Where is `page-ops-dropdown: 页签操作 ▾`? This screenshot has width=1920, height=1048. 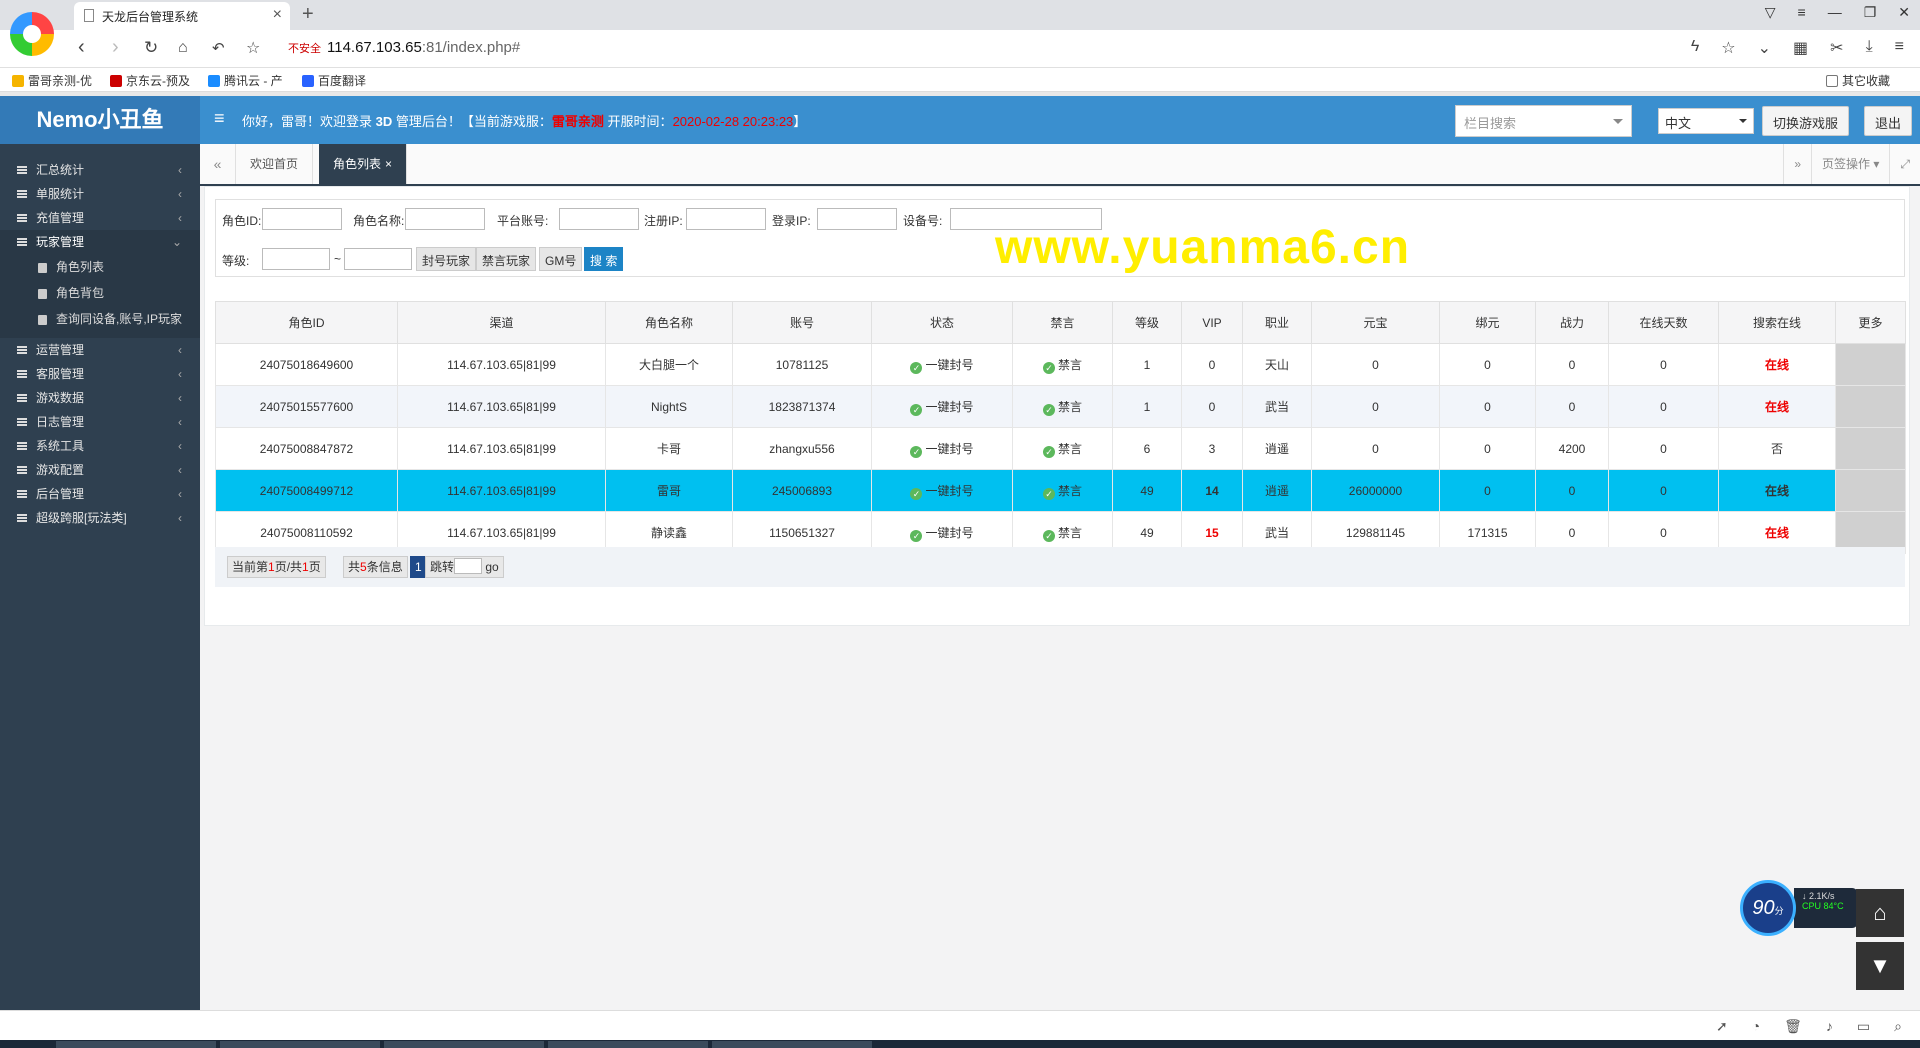
page-ops-dropdown: 页签操作 ▾ is located at coordinates (1850, 164).